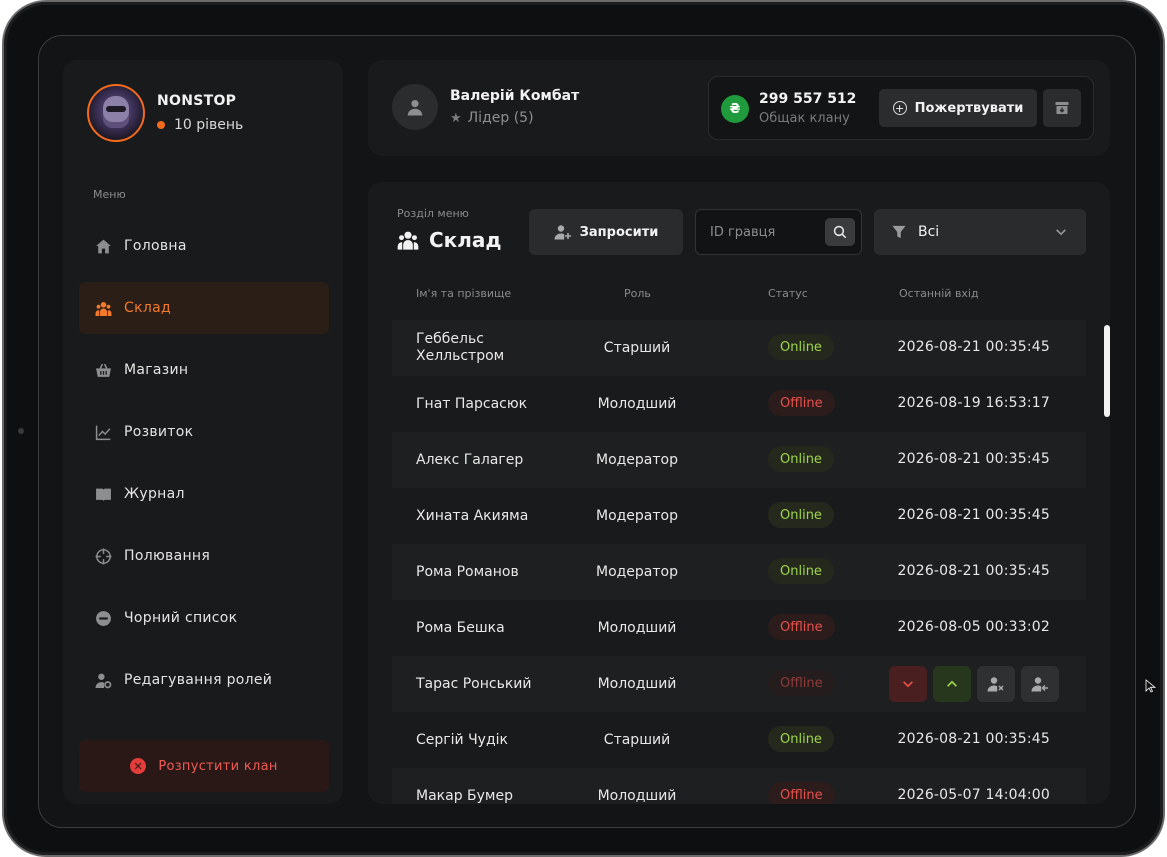  I want to click on sidebar-item-label: Журнал, so click(154, 494).